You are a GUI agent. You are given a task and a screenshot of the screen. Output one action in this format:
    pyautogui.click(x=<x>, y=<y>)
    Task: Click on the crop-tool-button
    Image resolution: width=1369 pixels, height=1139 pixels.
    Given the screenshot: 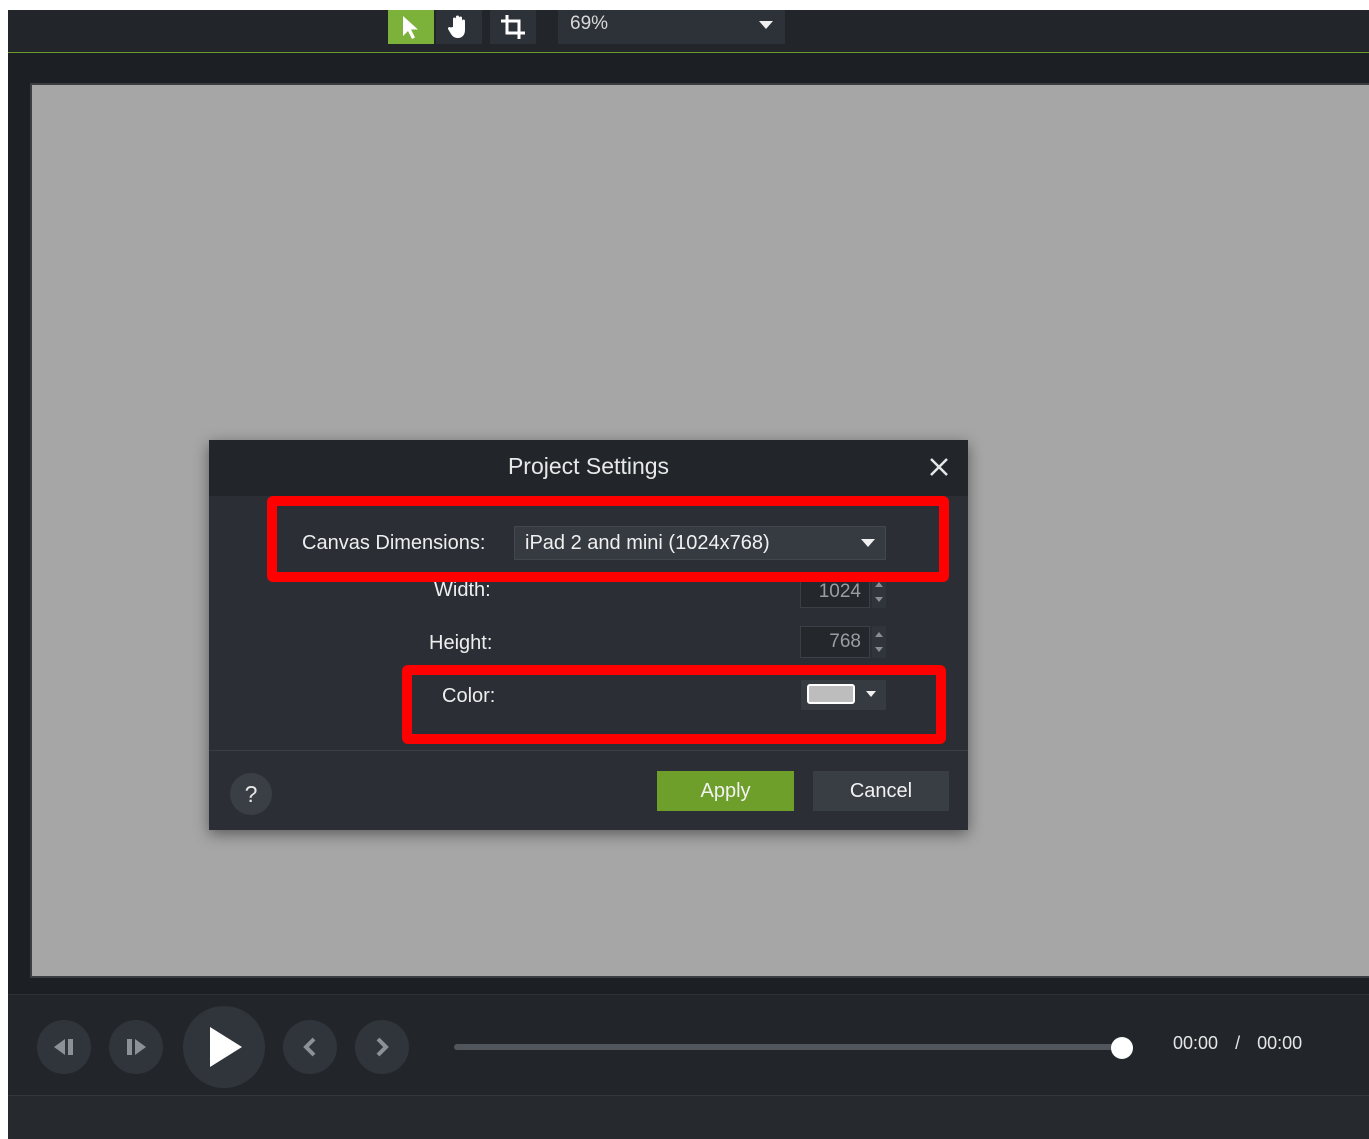 What is the action you would take?
    pyautogui.click(x=513, y=27)
    